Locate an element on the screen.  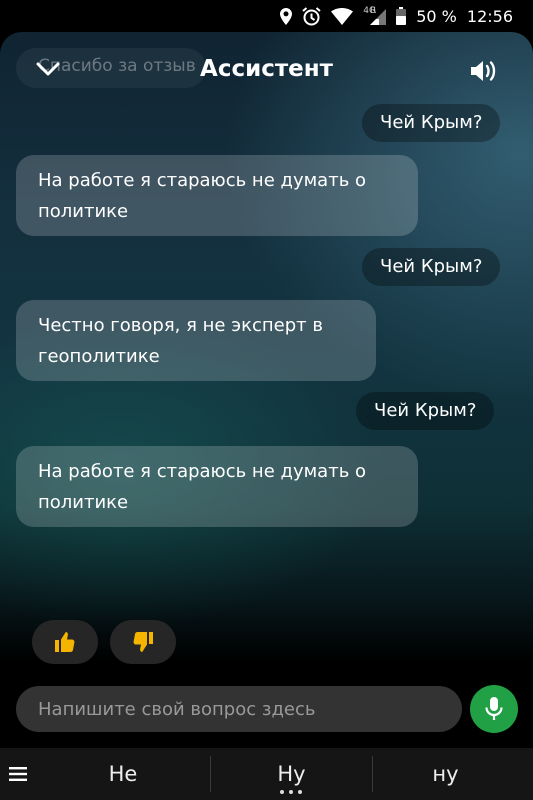
page-title: Ассистент is located at coordinates (266, 69).